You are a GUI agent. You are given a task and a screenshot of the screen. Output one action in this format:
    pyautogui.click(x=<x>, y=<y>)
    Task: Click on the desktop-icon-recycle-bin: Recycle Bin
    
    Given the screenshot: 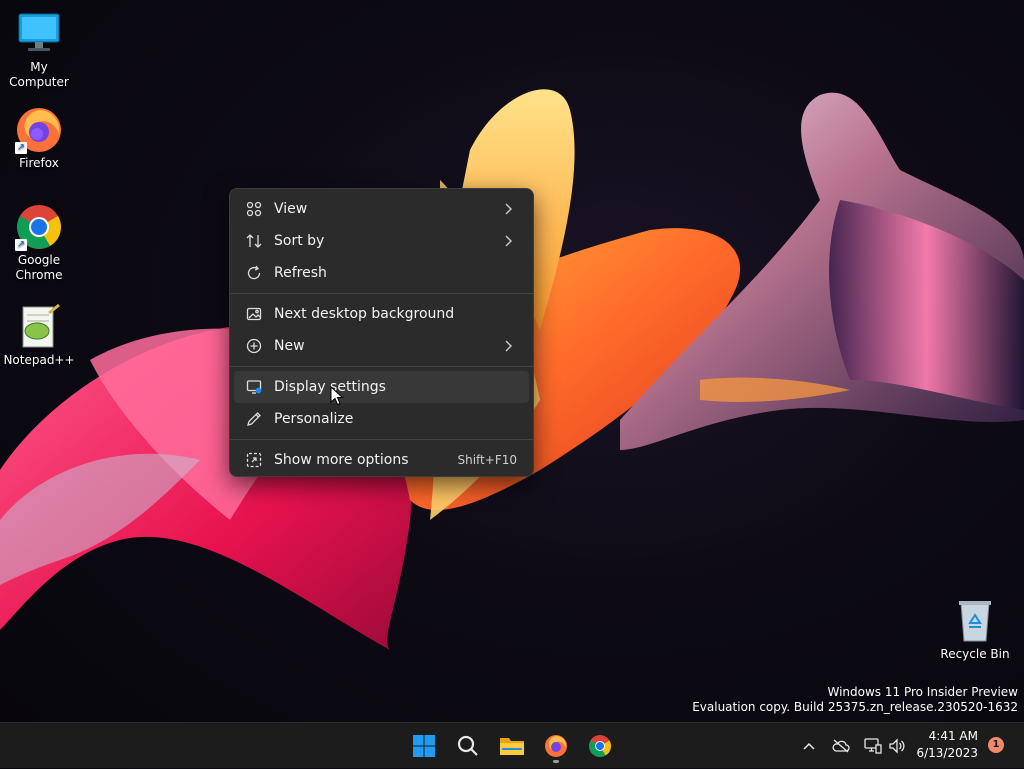 What is the action you would take?
    pyautogui.click(x=975, y=629)
    